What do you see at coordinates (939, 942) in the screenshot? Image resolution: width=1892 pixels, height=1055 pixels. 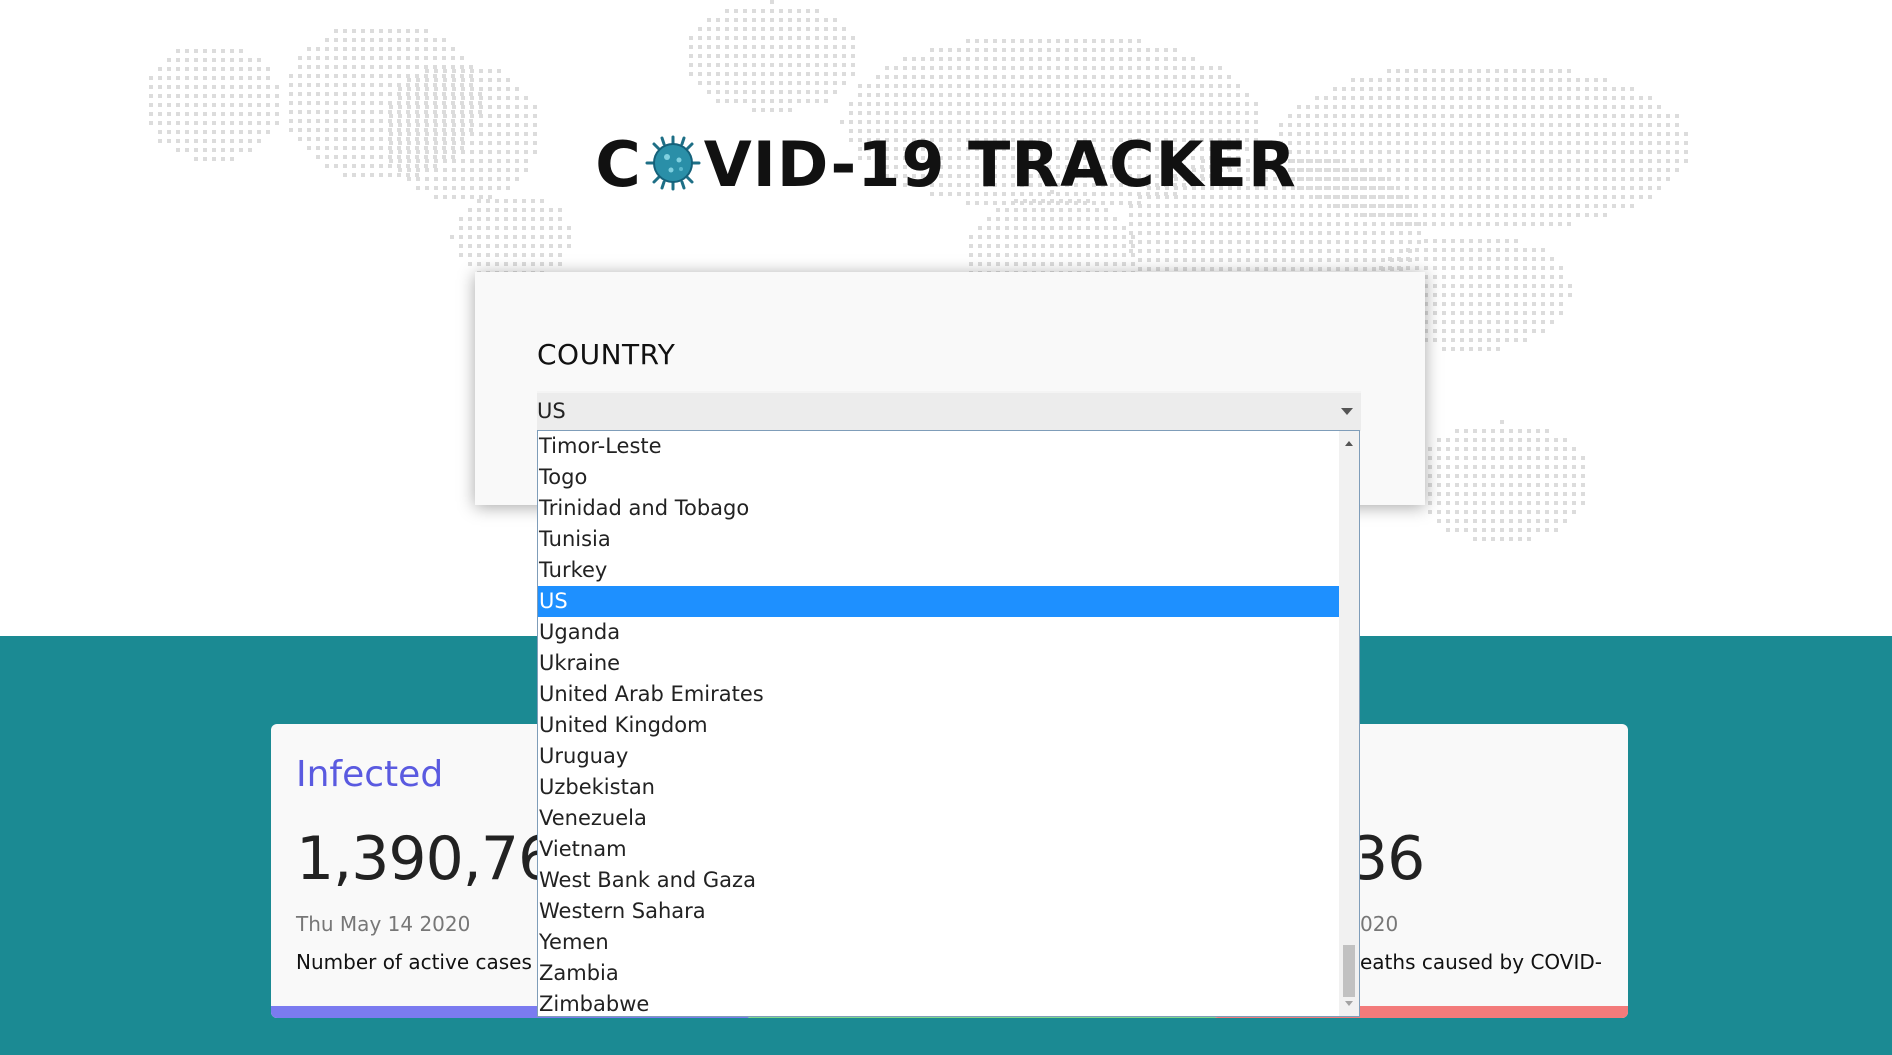 I see `country-option: Yemen` at bounding box center [939, 942].